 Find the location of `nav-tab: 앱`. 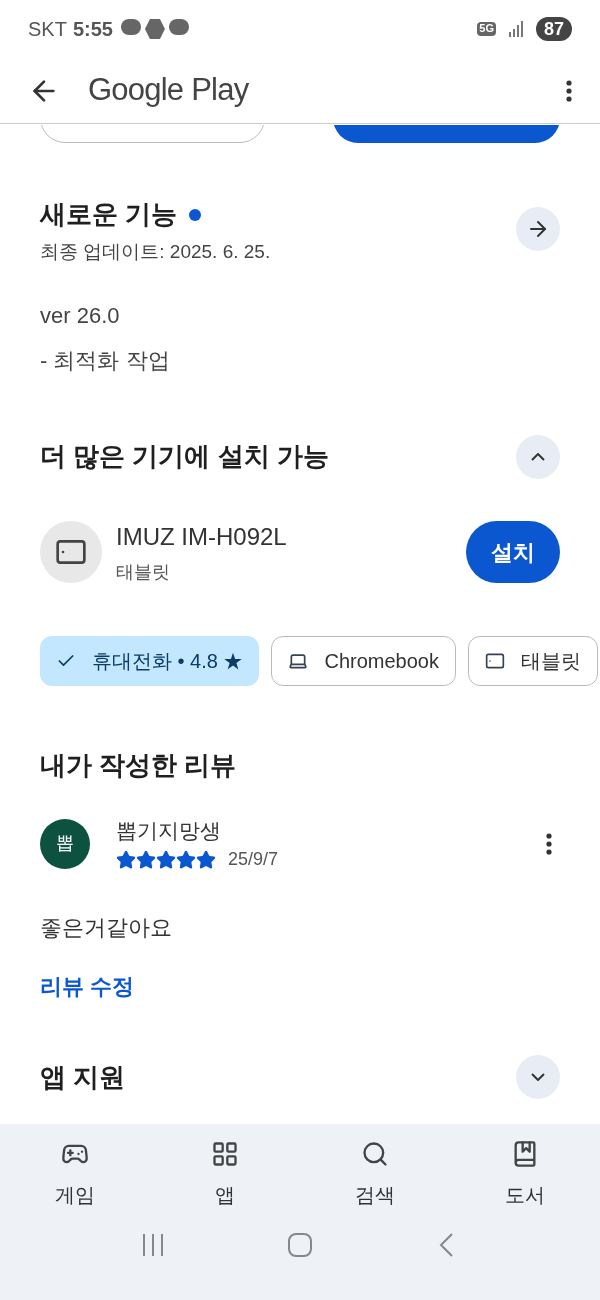

nav-tab: 앱 is located at coordinates (225, 1175).